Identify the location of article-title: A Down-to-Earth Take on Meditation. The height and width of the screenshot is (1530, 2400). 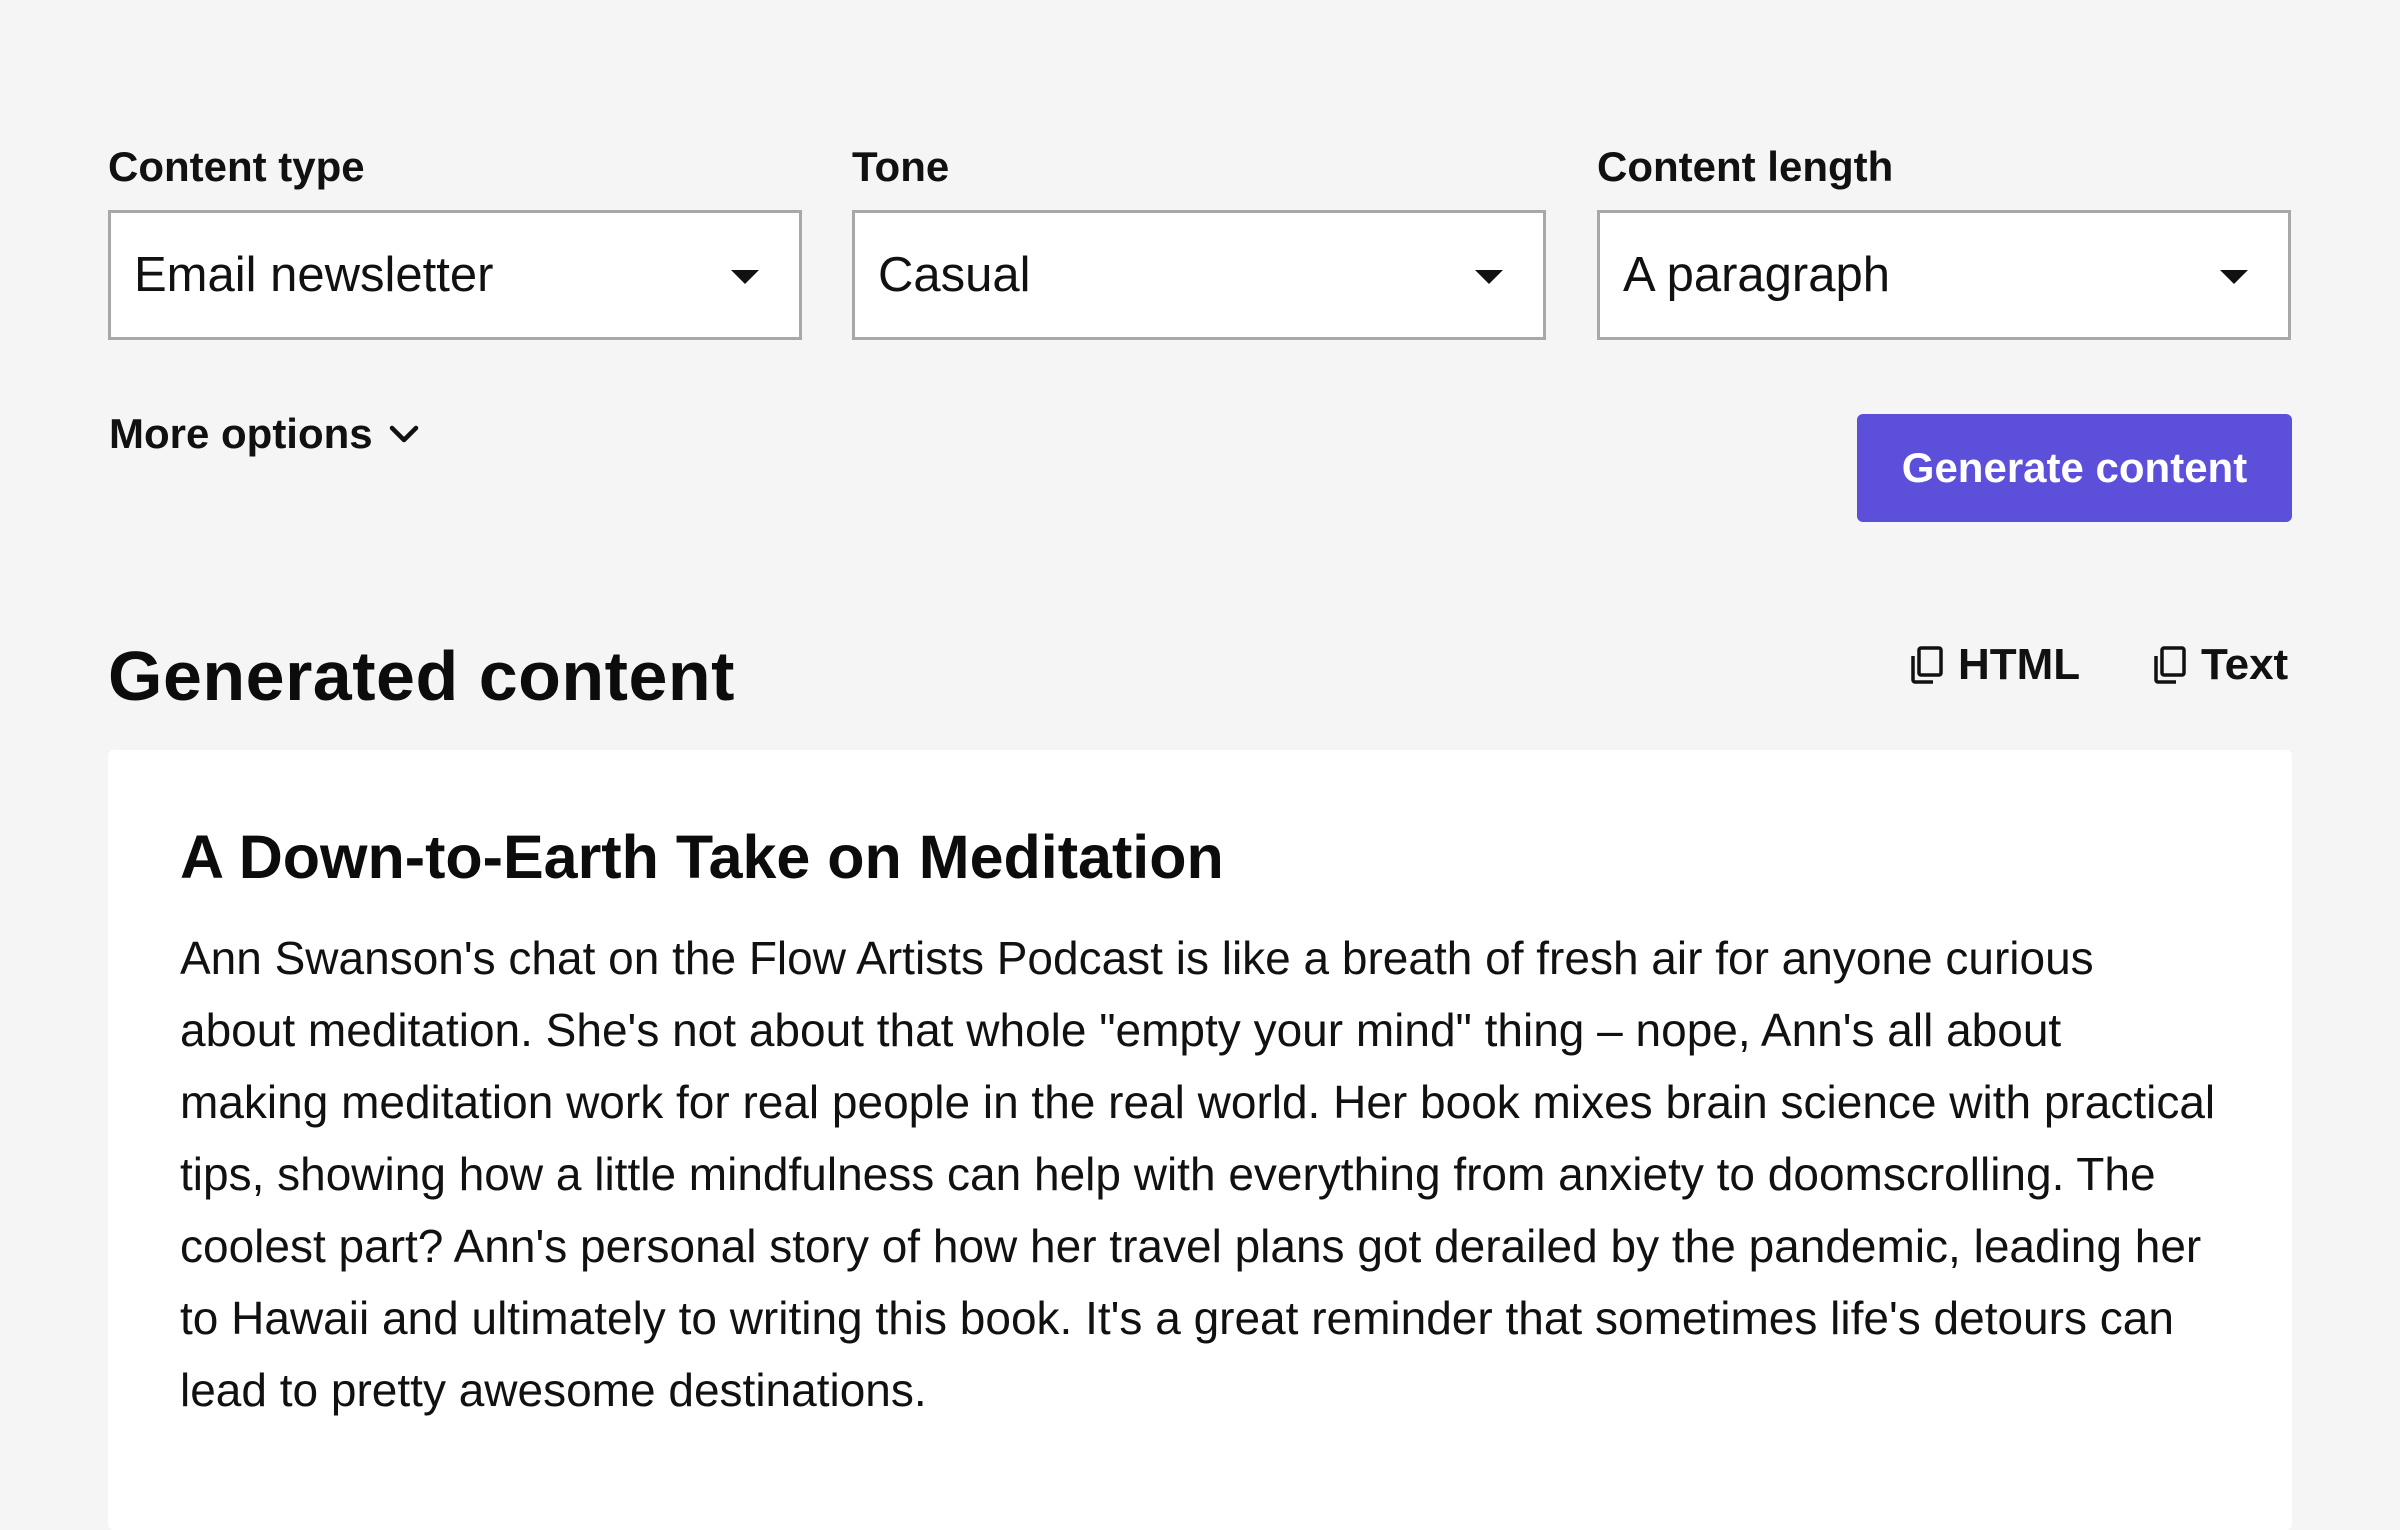
(702, 857).